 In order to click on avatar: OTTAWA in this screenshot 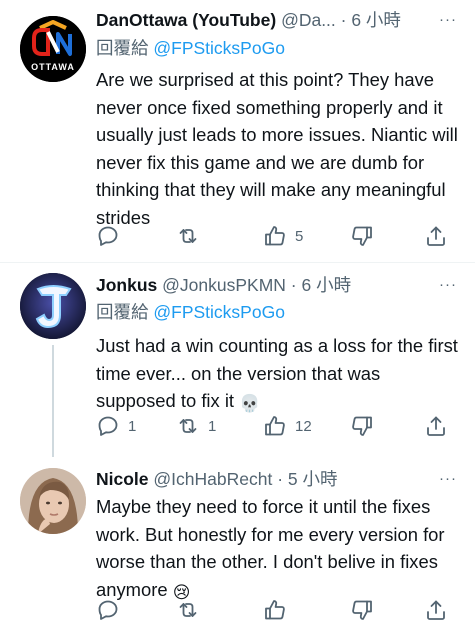, I will do `click(53, 49)`.